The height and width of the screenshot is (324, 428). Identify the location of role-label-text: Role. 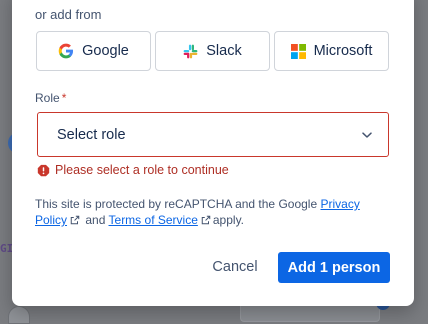
(47, 98).